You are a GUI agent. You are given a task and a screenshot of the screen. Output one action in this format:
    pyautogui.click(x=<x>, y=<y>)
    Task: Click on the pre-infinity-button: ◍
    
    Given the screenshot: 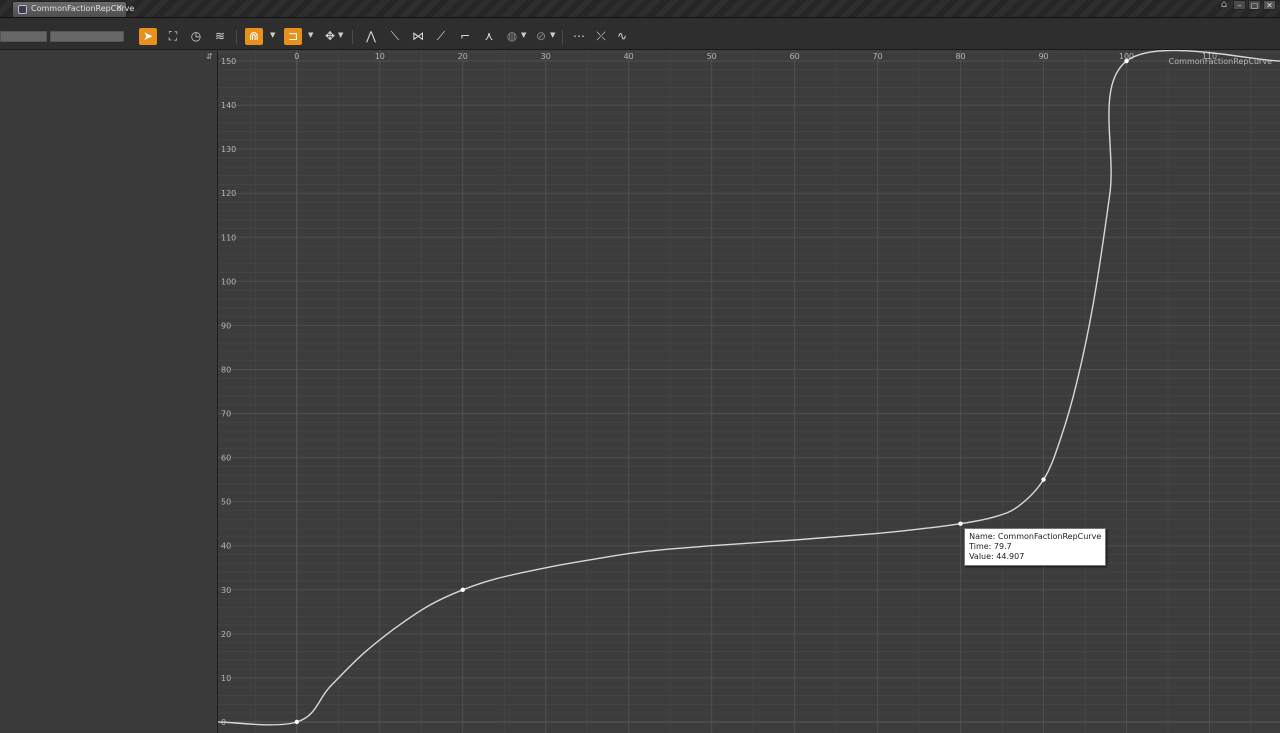 What is the action you would take?
    pyautogui.click(x=512, y=36)
    